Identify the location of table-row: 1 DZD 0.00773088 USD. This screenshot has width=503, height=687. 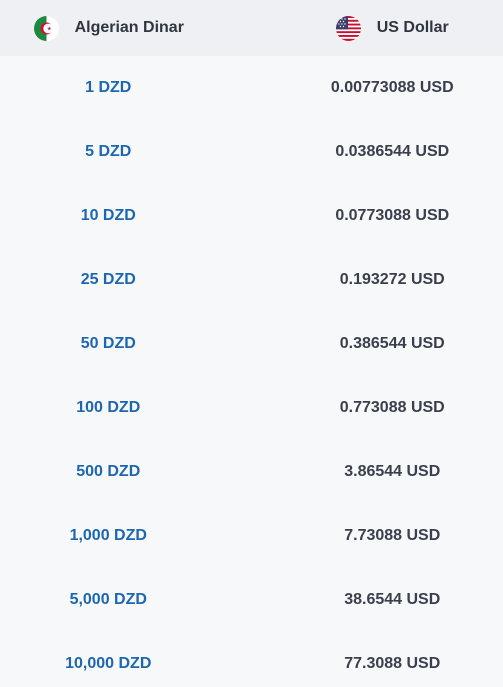
(251, 88).